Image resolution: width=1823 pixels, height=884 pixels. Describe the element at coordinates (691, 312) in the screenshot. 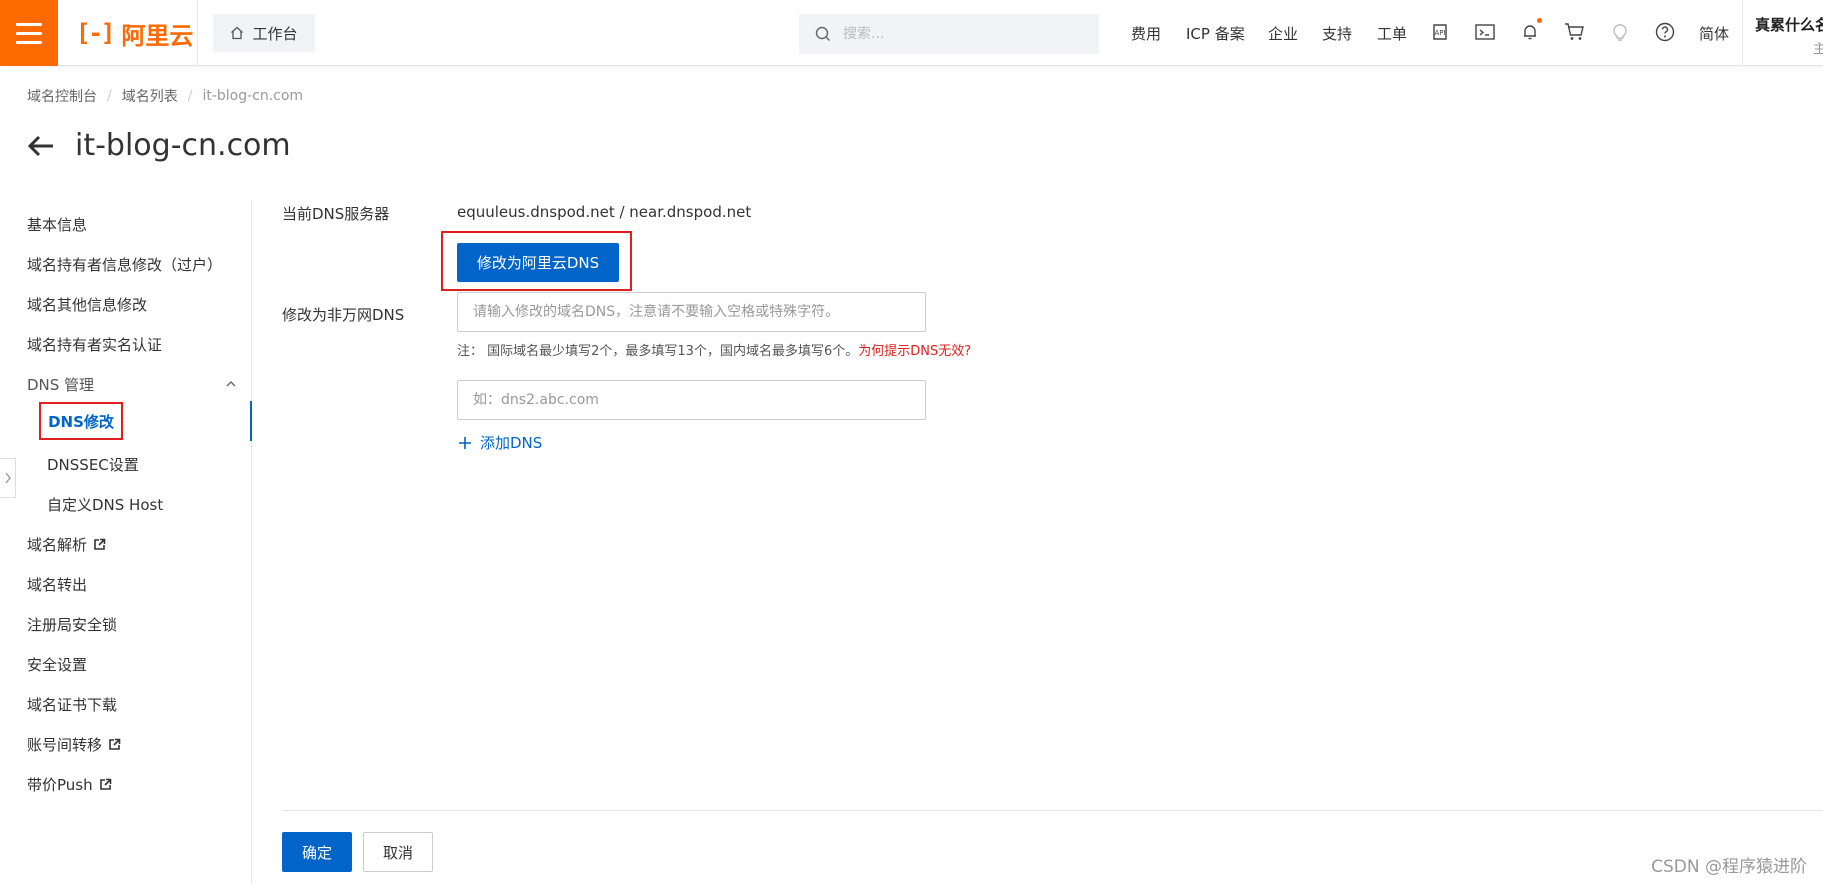

I see `dns1-input` at that location.